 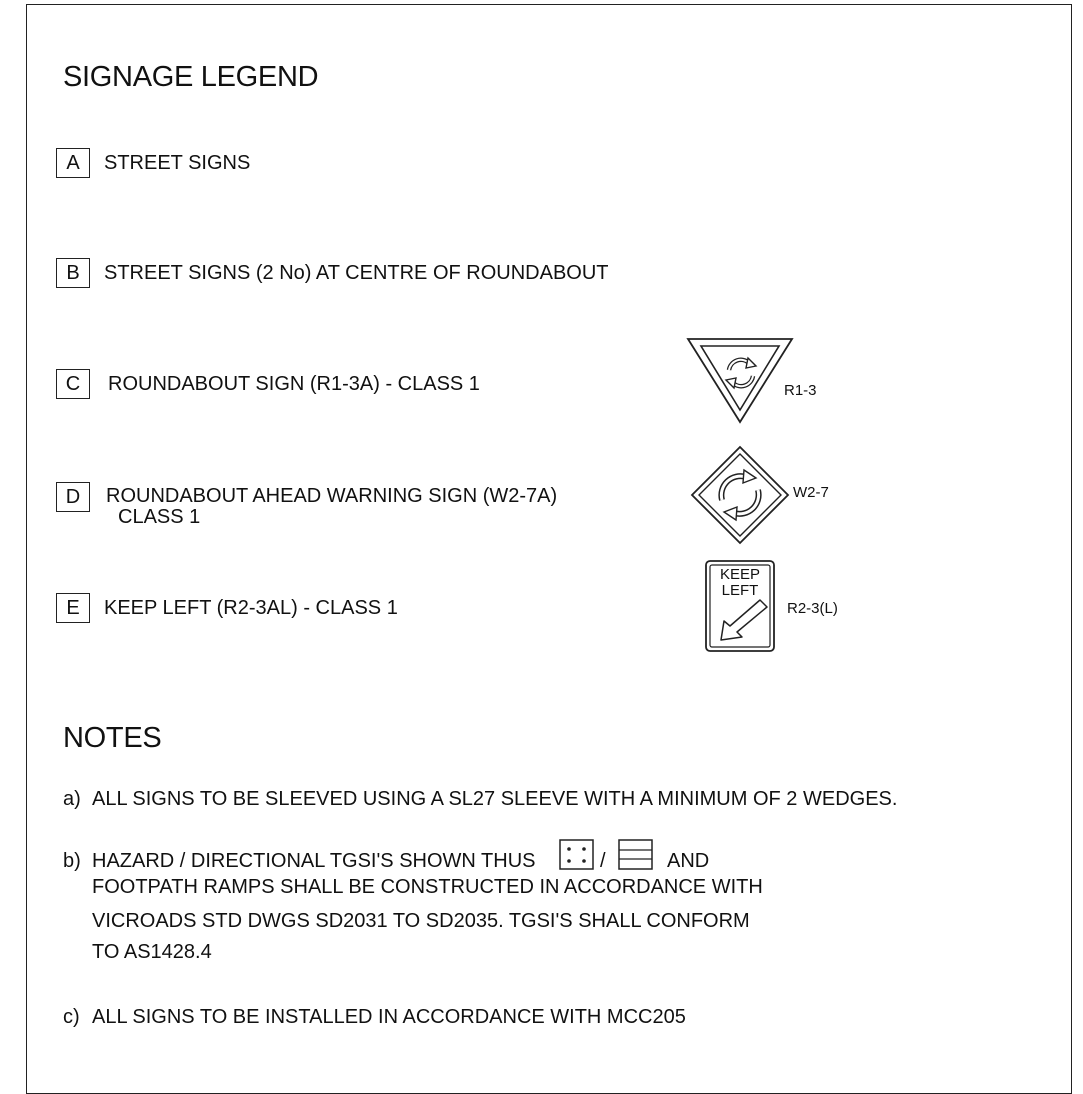 I want to click on legend-title: SIGNAGE LEGEND, so click(x=191, y=77).